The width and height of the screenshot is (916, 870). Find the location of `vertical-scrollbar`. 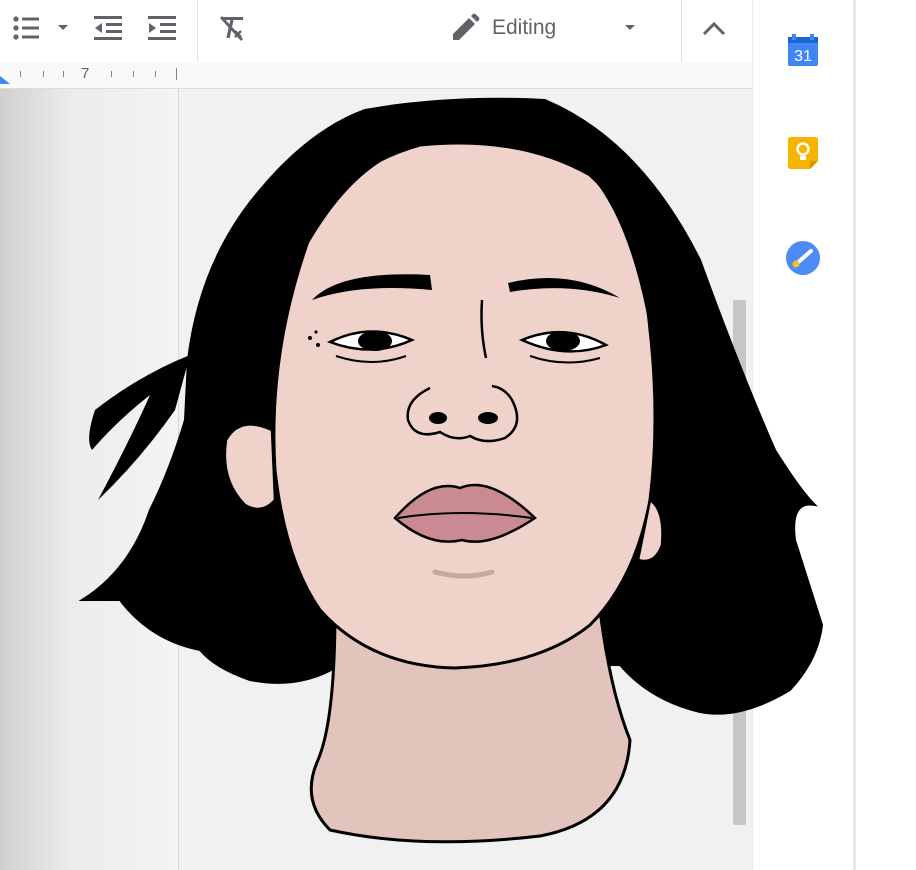

vertical-scrollbar is located at coordinates (739, 562).